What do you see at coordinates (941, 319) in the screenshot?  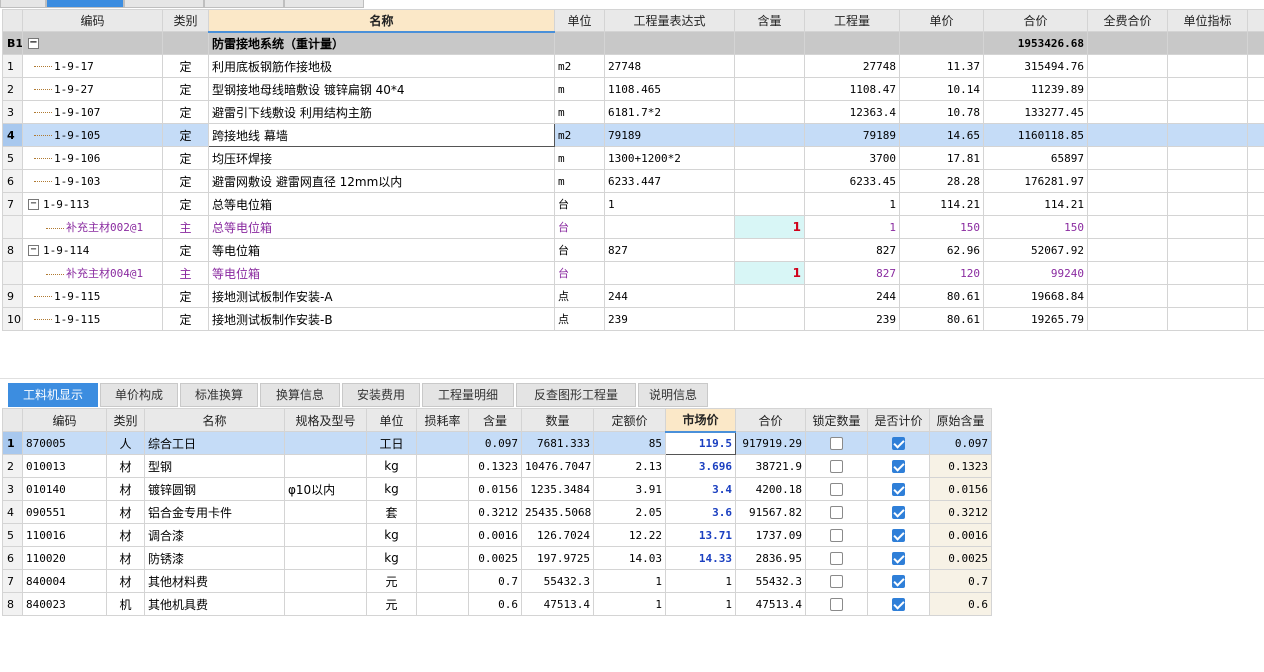 I see `unit-price-cell: 80.61` at bounding box center [941, 319].